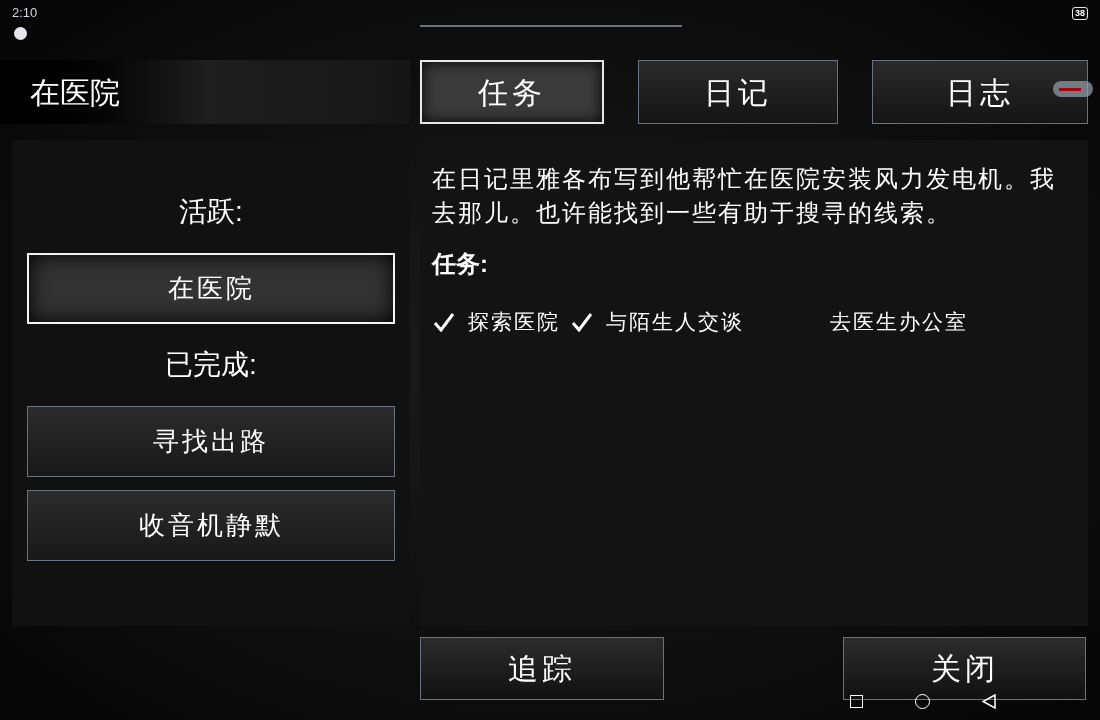  What do you see at coordinates (899, 322) in the screenshot?
I see `task-label: 去医生办公室` at bounding box center [899, 322].